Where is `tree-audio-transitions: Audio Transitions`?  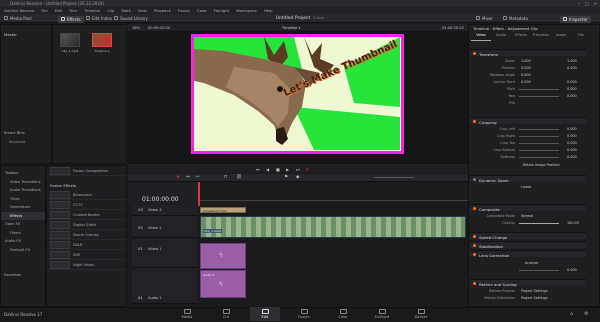
tree-audio-transitions: Audio Transitions is located at coordinates (23, 190).